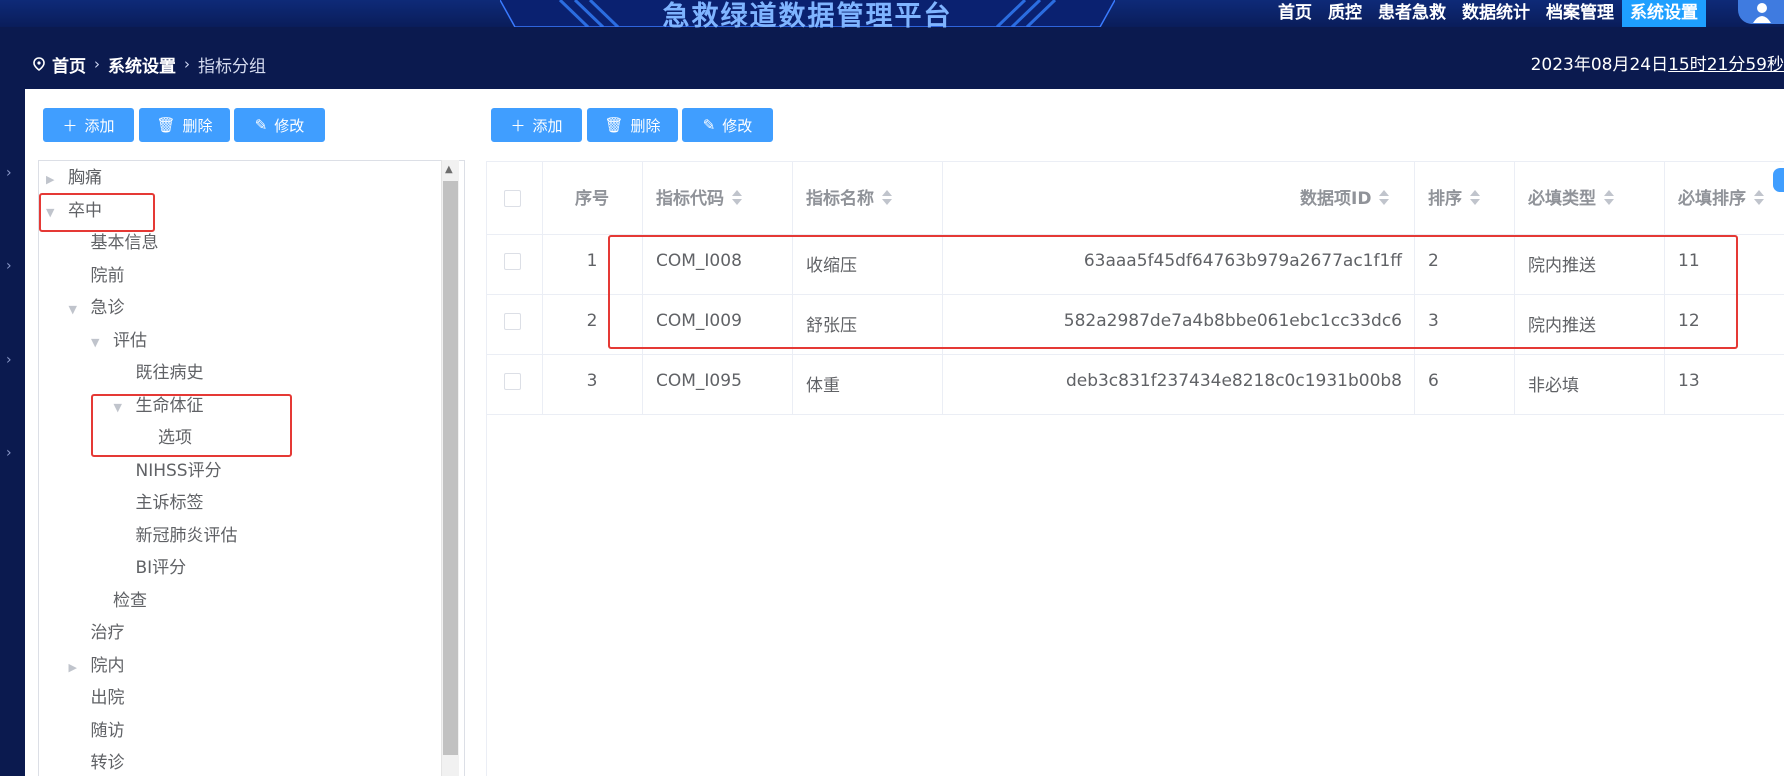  What do you see at coordinates (97, 666) in the screenshot?
I see `tree-node: ▶ 院内` at bounding box center [97, 666].